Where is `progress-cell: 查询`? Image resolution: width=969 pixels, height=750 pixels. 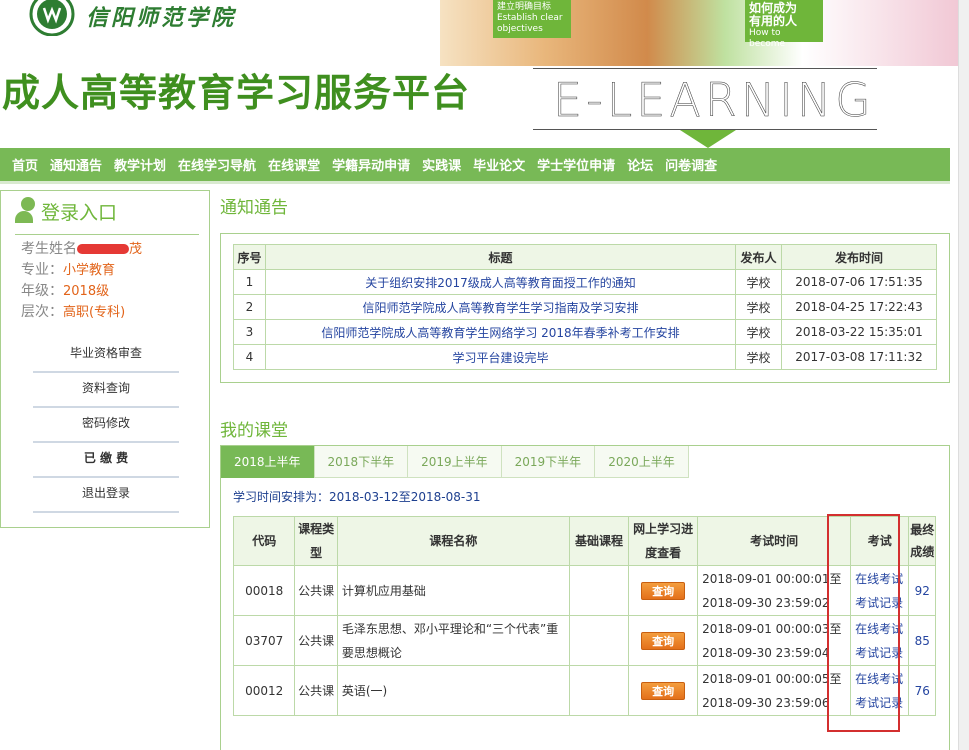 progress-cell: 查询 is located at coordinates (663, 690).